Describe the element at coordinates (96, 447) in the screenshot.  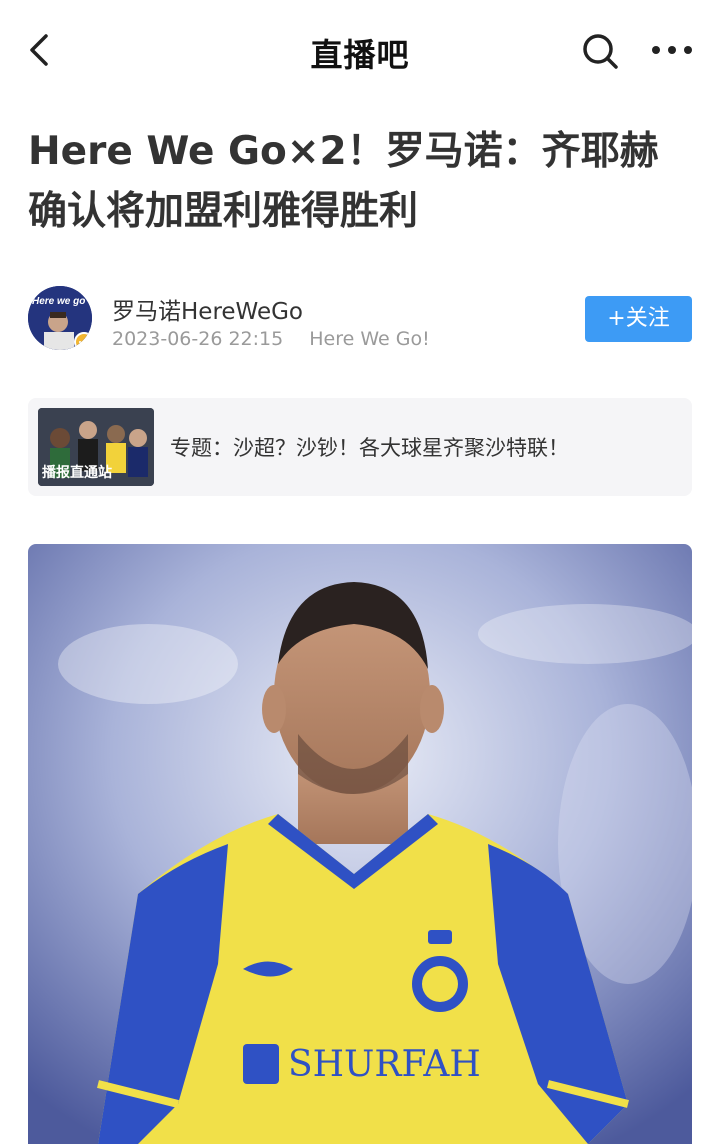
I see `topic-thumbnail: 播报直通站` at that location.